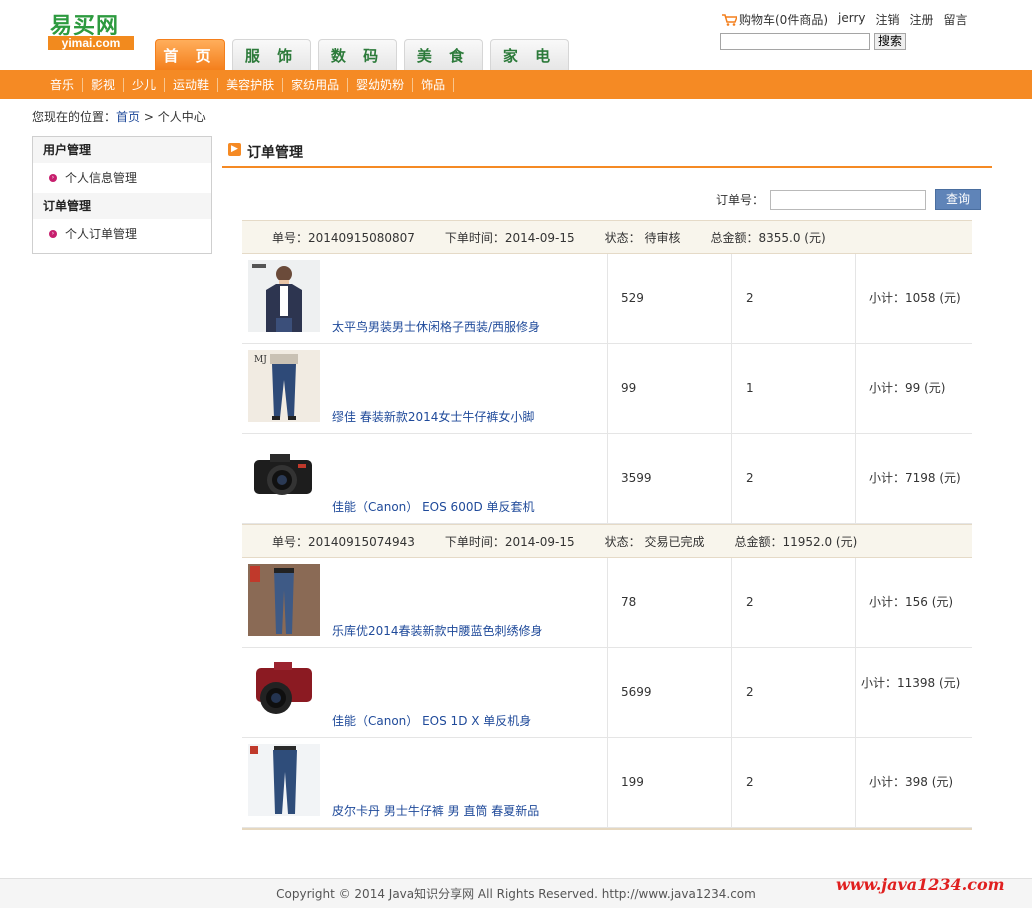 Image resolution: width=1032 pixels, height=908 pixels. Describe the element at coordinates (768, 237) in the screenshot. I see `order-total: 总金额：8355.0 (元)` at that location.